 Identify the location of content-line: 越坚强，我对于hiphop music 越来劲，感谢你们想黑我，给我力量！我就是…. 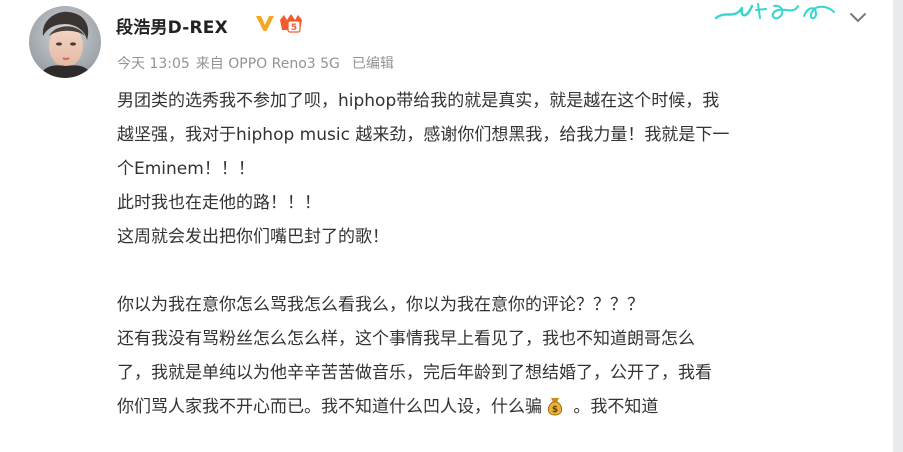
(423, 135).